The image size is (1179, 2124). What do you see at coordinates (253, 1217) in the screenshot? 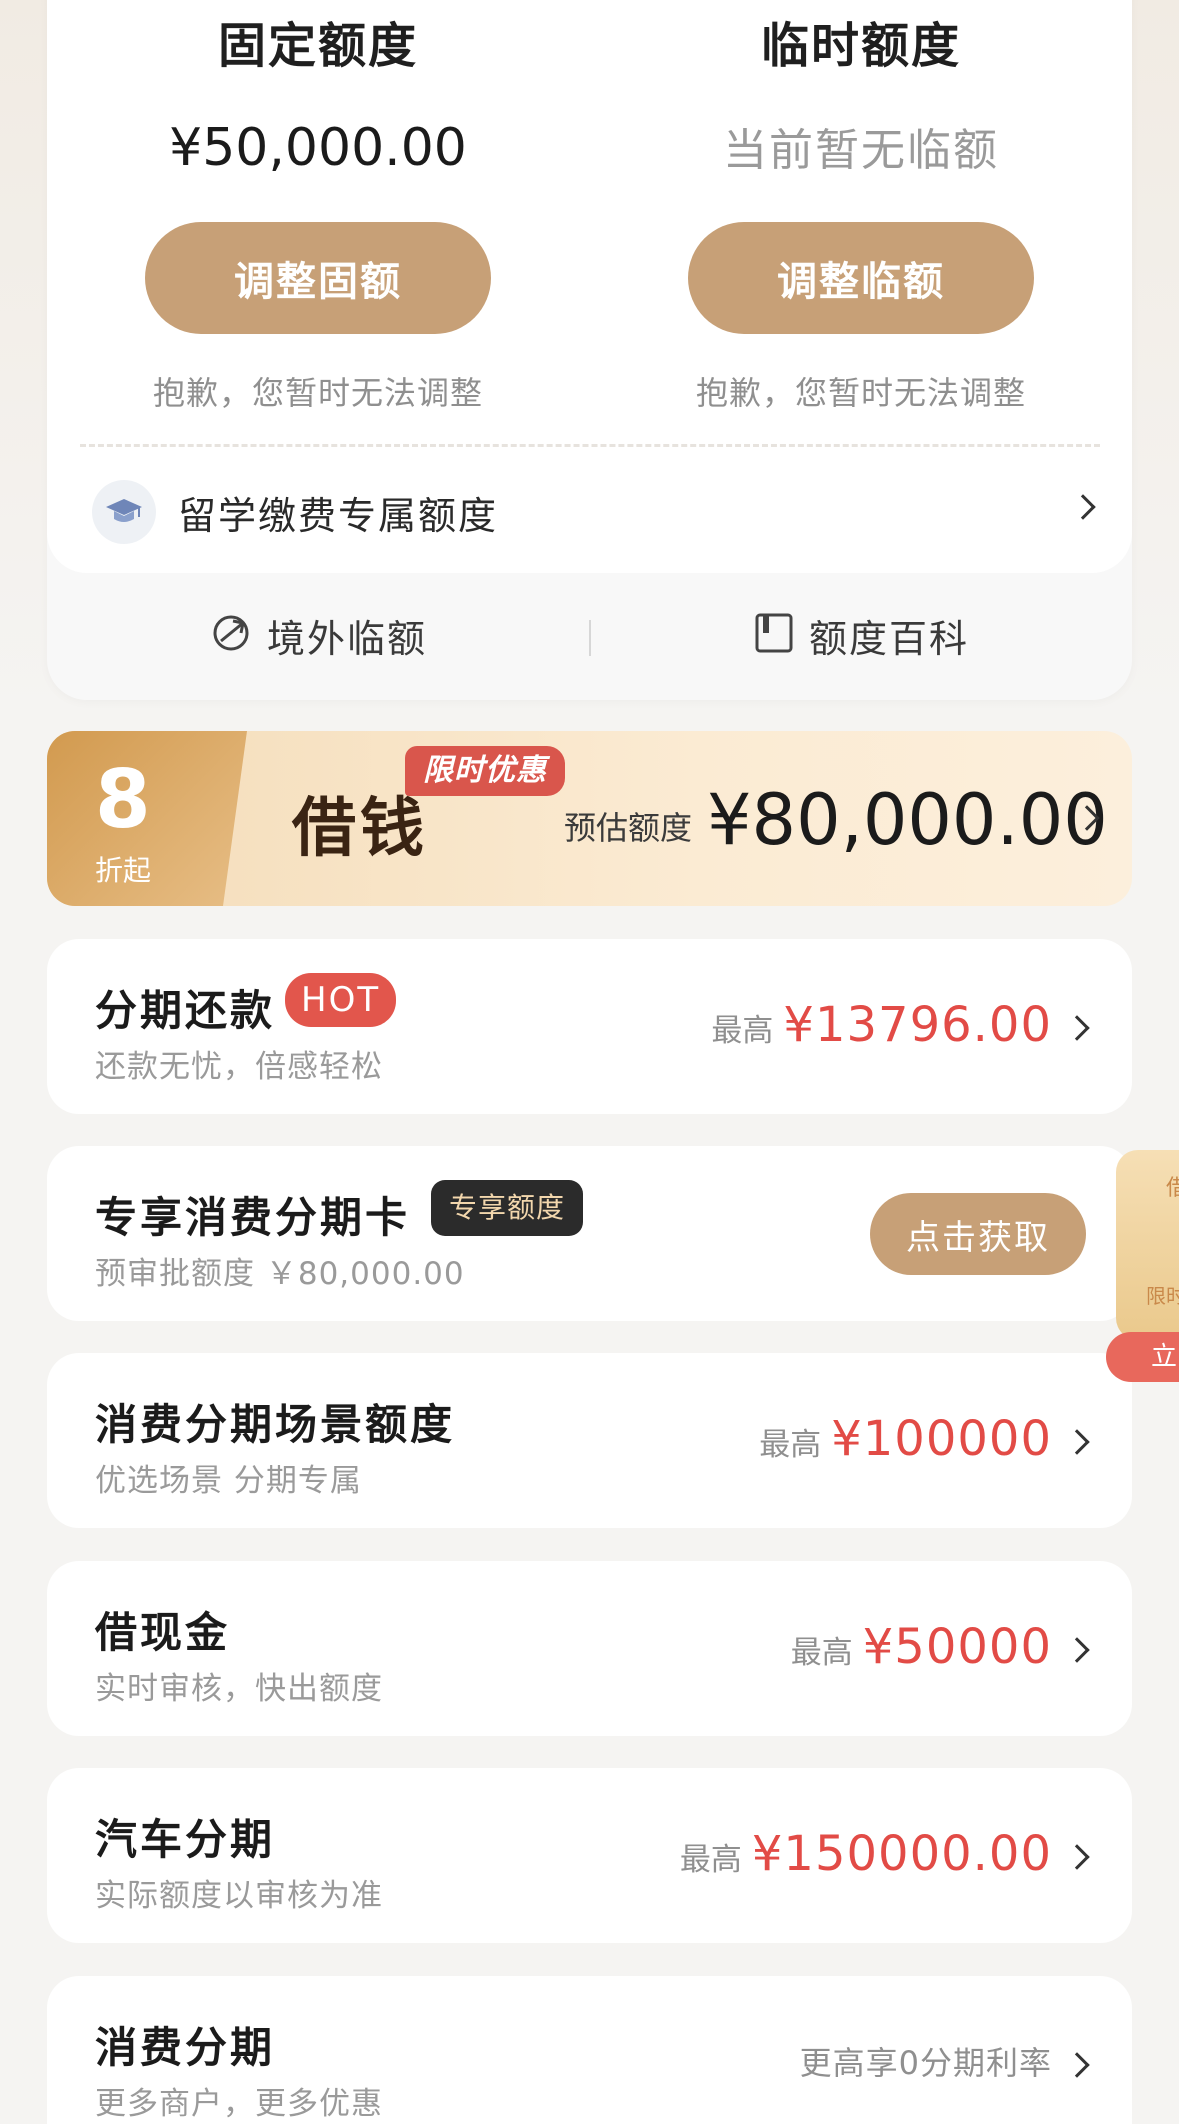
I see `product-title: 专享消费分期卡` at bounding box center [253, 1217].